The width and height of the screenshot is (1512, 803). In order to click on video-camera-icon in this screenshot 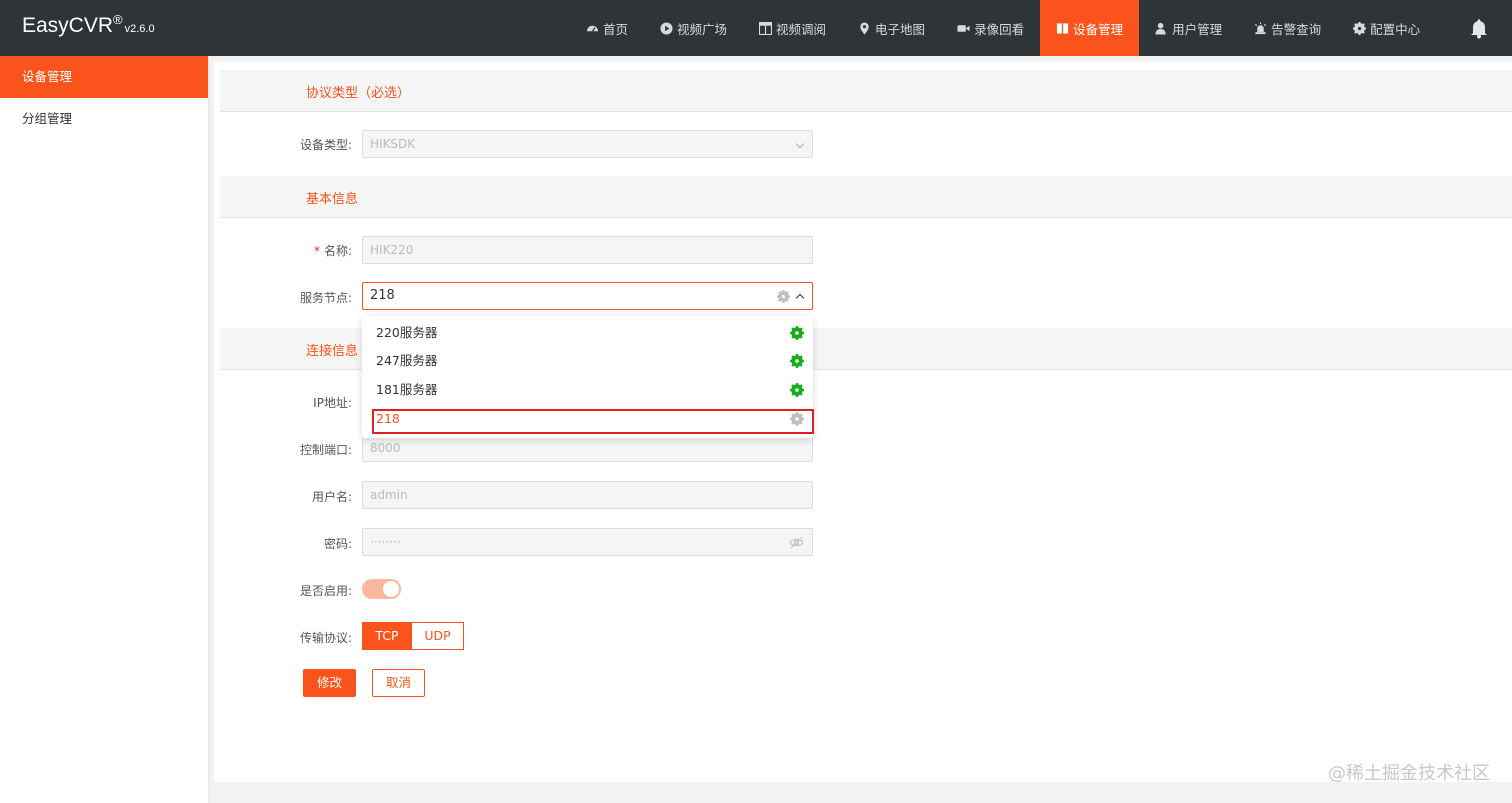, I will do `click(963, 28)`.